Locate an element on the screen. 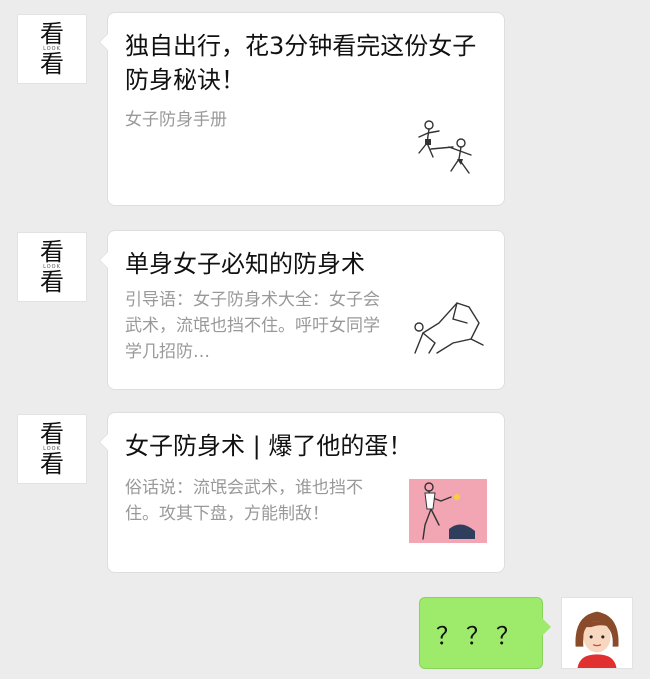 This screenshot has width=650, height=679. my-avatar is located at coordinates (597, 633).